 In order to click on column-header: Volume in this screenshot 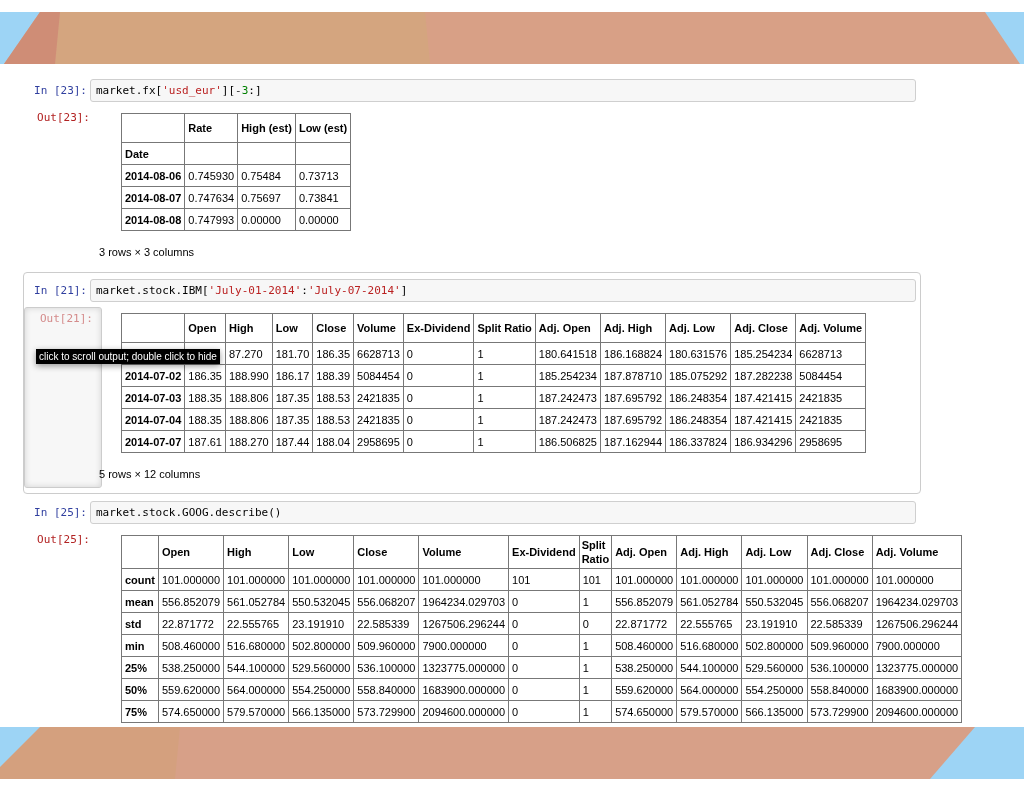, I will do `click(463, 552)`.